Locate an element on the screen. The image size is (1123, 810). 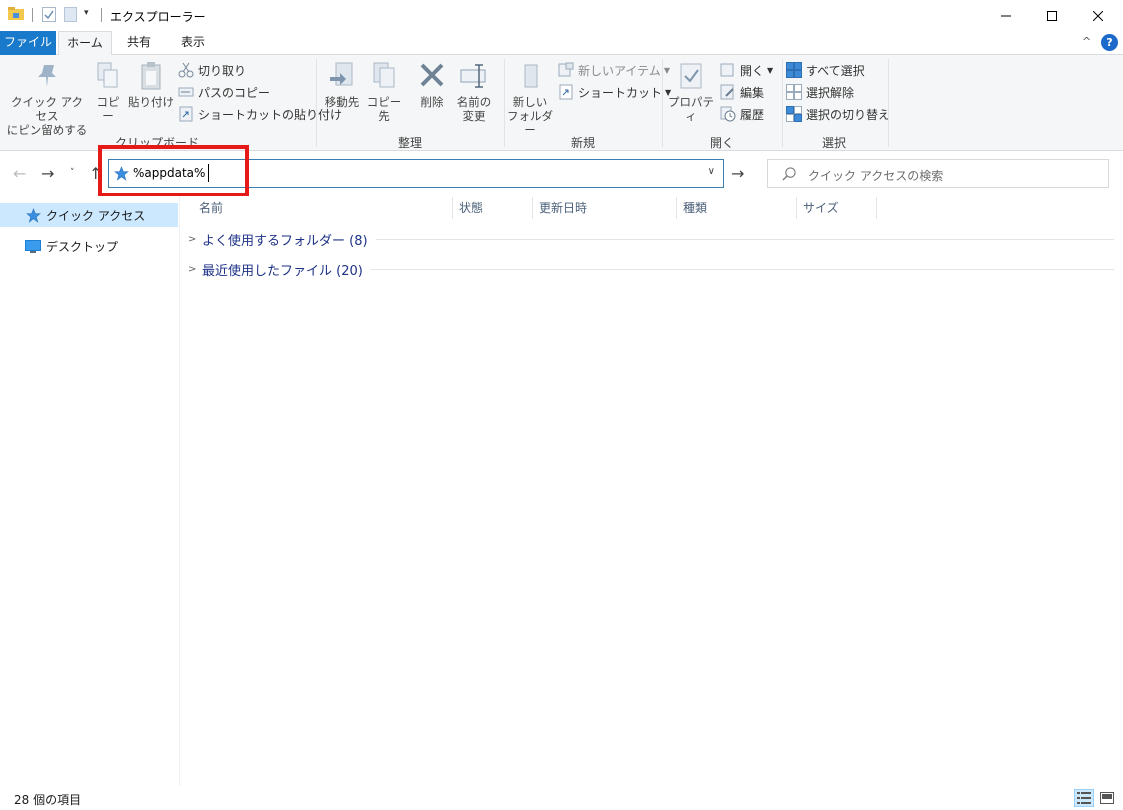
invert-selection-button: 選択の切り替え is located at coordinates (838, 114).